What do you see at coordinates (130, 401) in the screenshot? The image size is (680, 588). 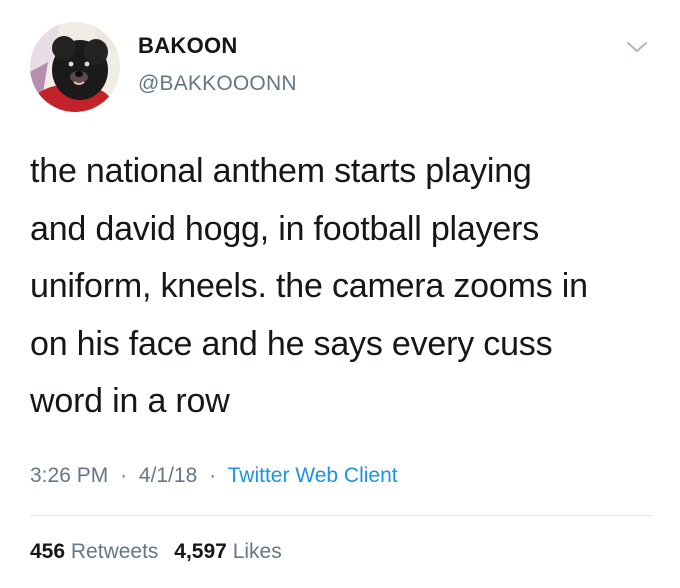 I see `tweet-text-line: word in a row` at bounding box center [130, 401].